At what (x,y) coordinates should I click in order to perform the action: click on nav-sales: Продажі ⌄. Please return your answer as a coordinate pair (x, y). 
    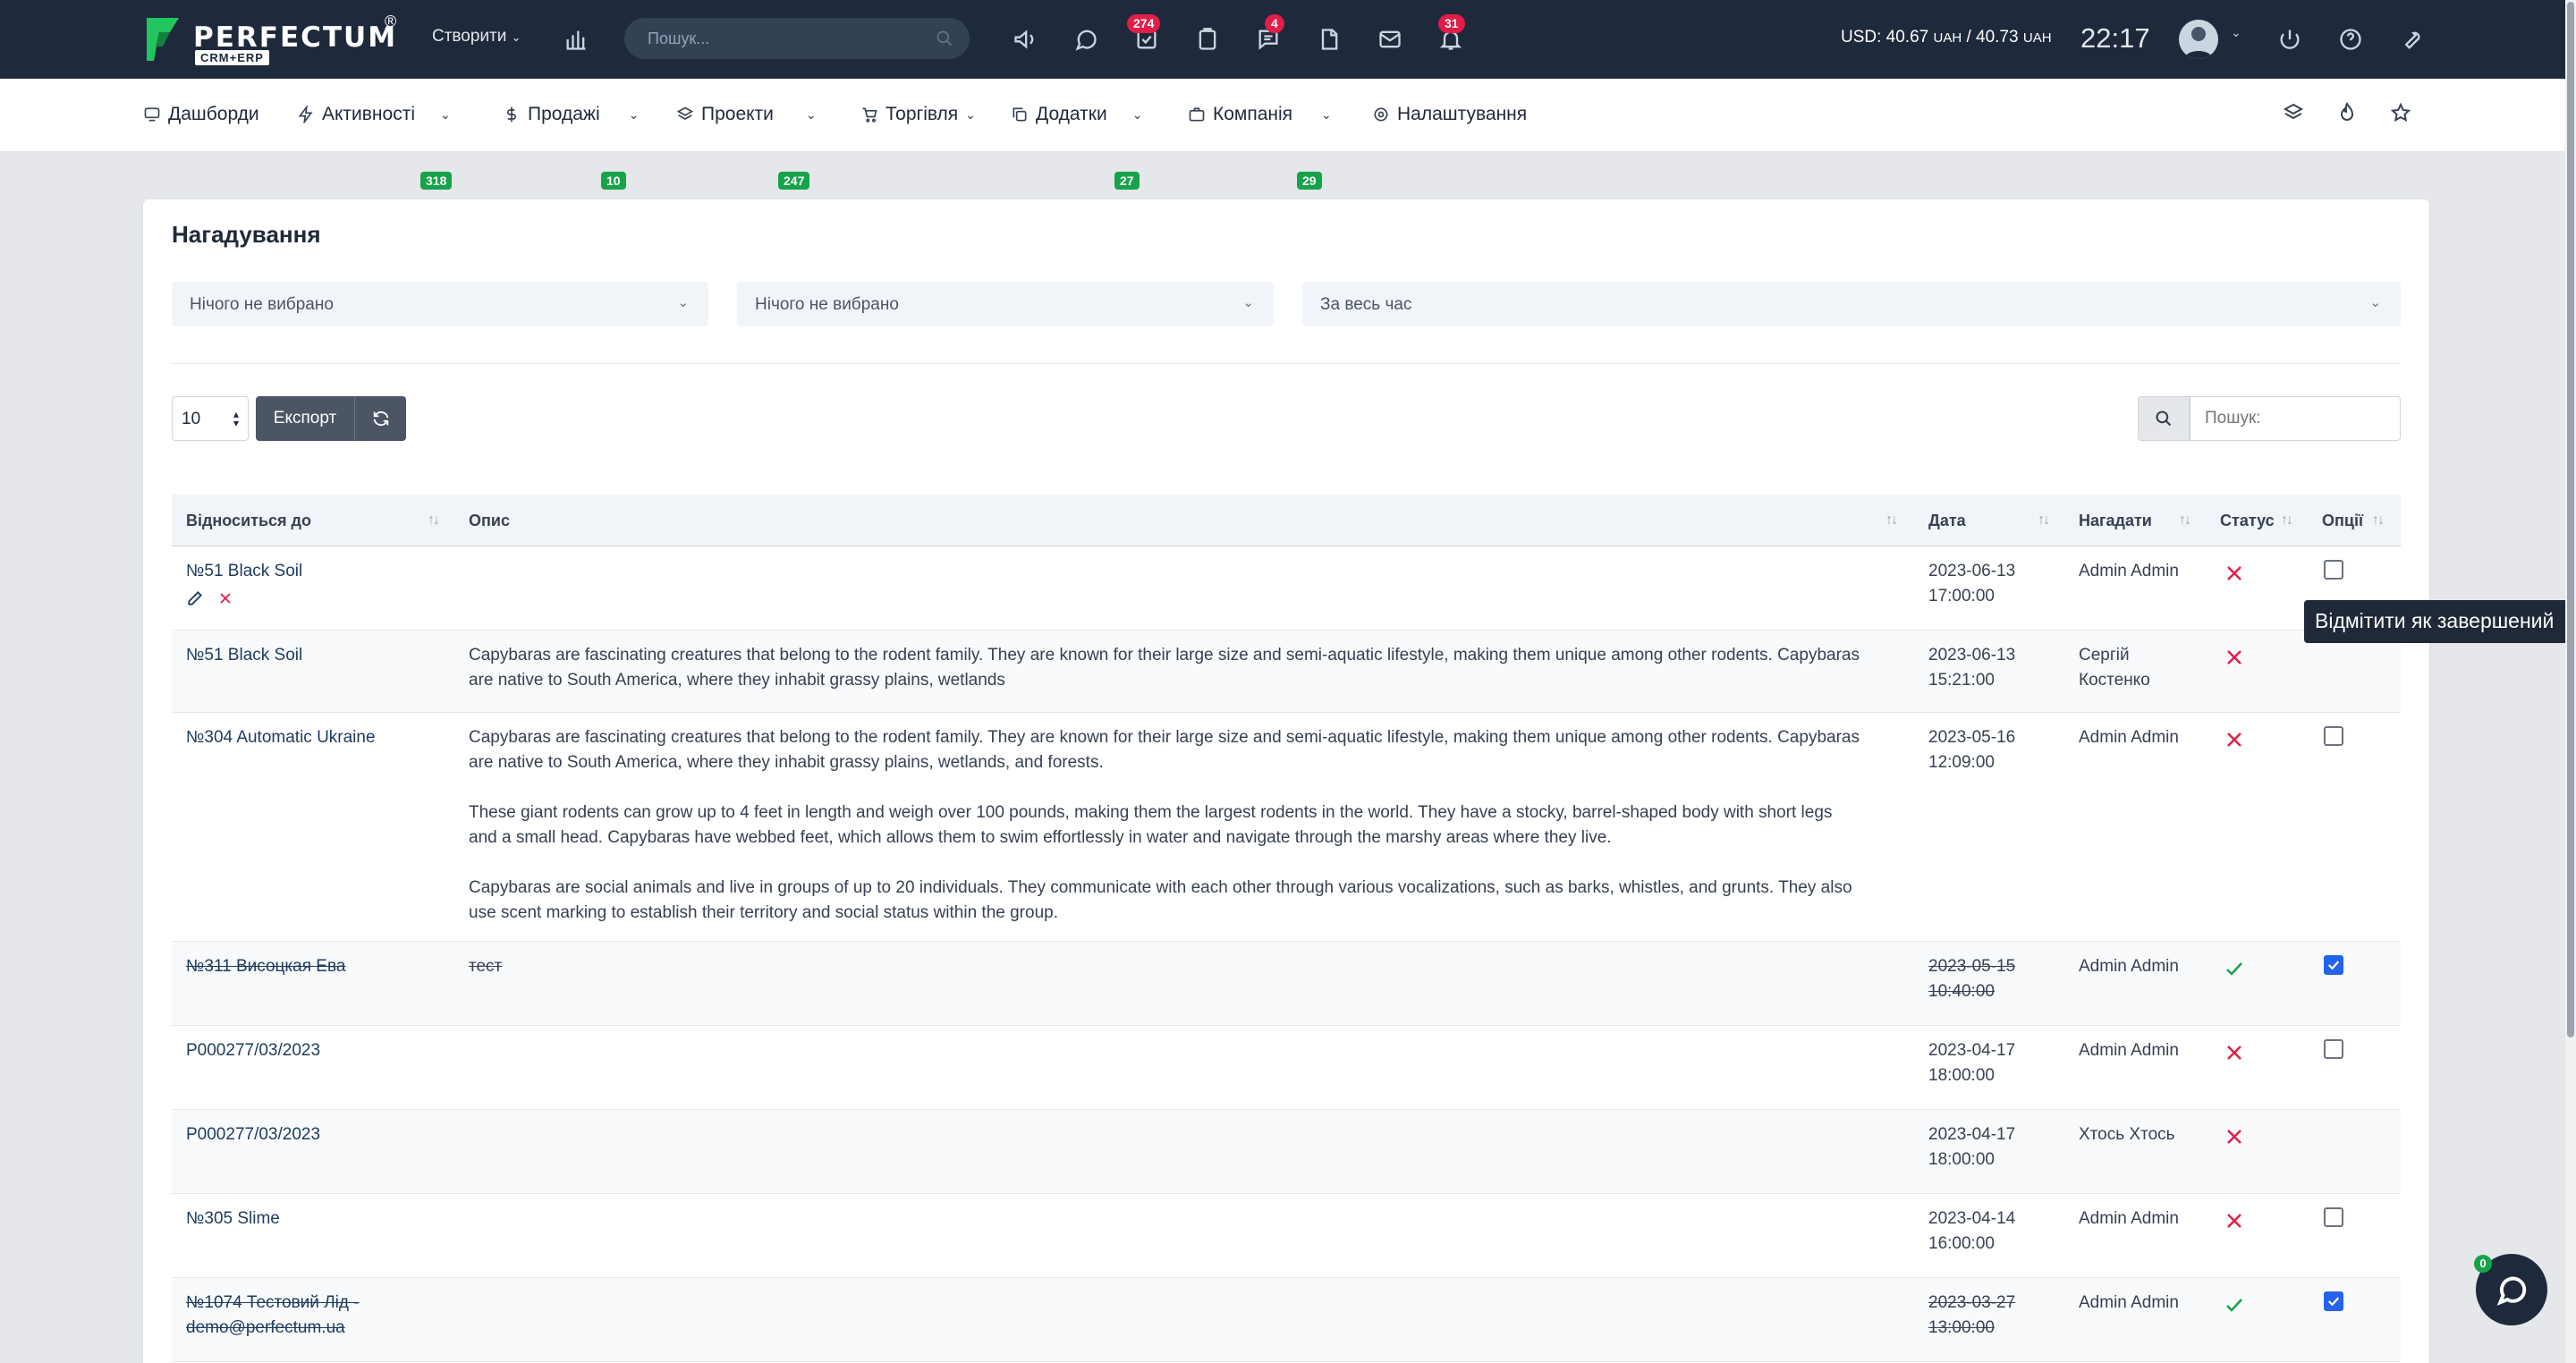
    Looking at the image, I should click on (571, 115).